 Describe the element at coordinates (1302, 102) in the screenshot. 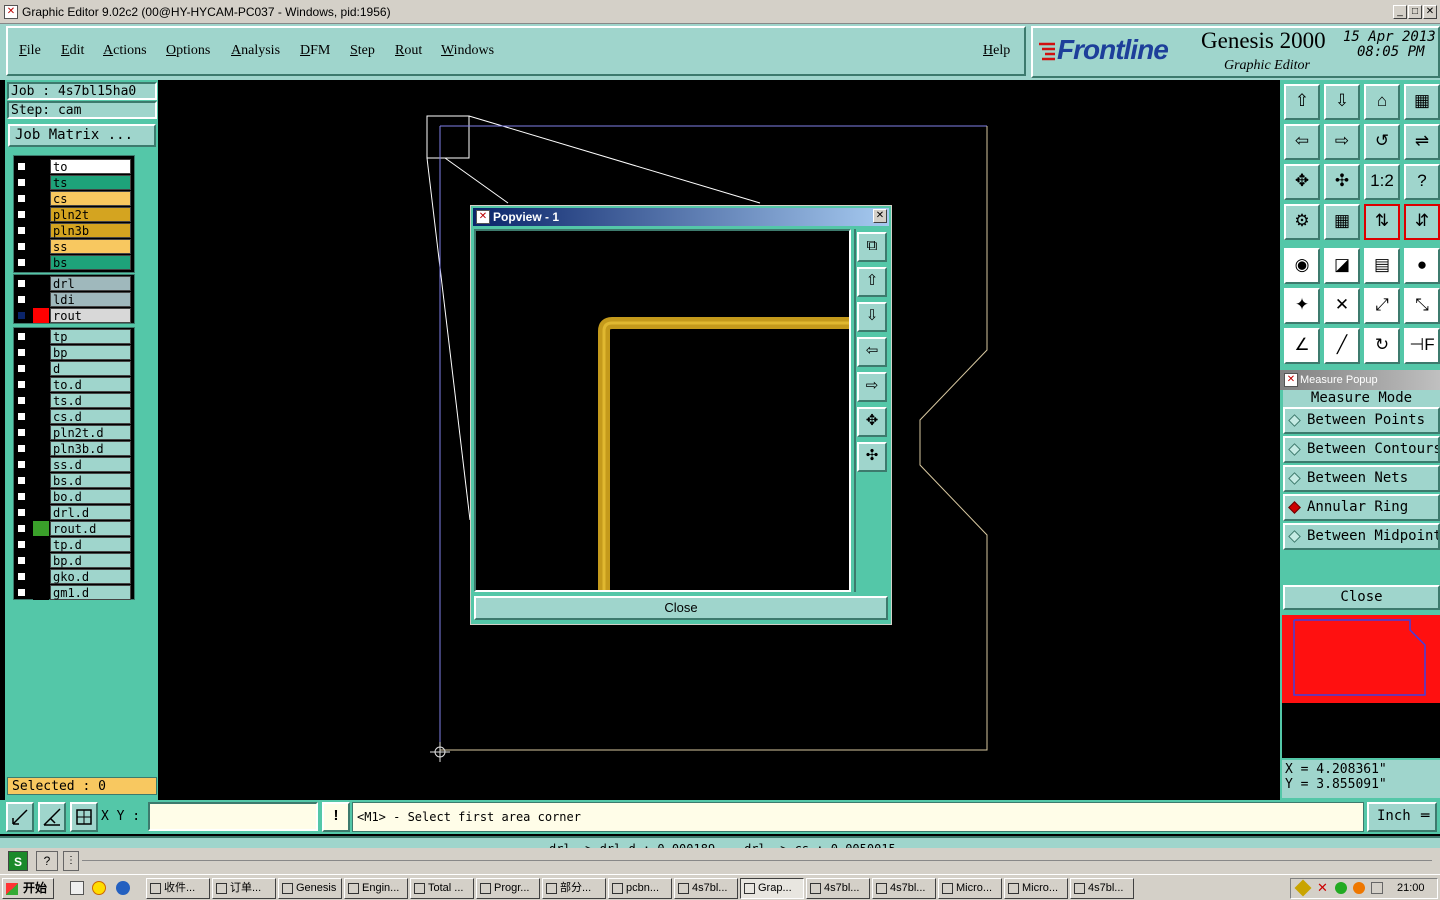

I see `zoom-up-icon: ⇧` at that location.